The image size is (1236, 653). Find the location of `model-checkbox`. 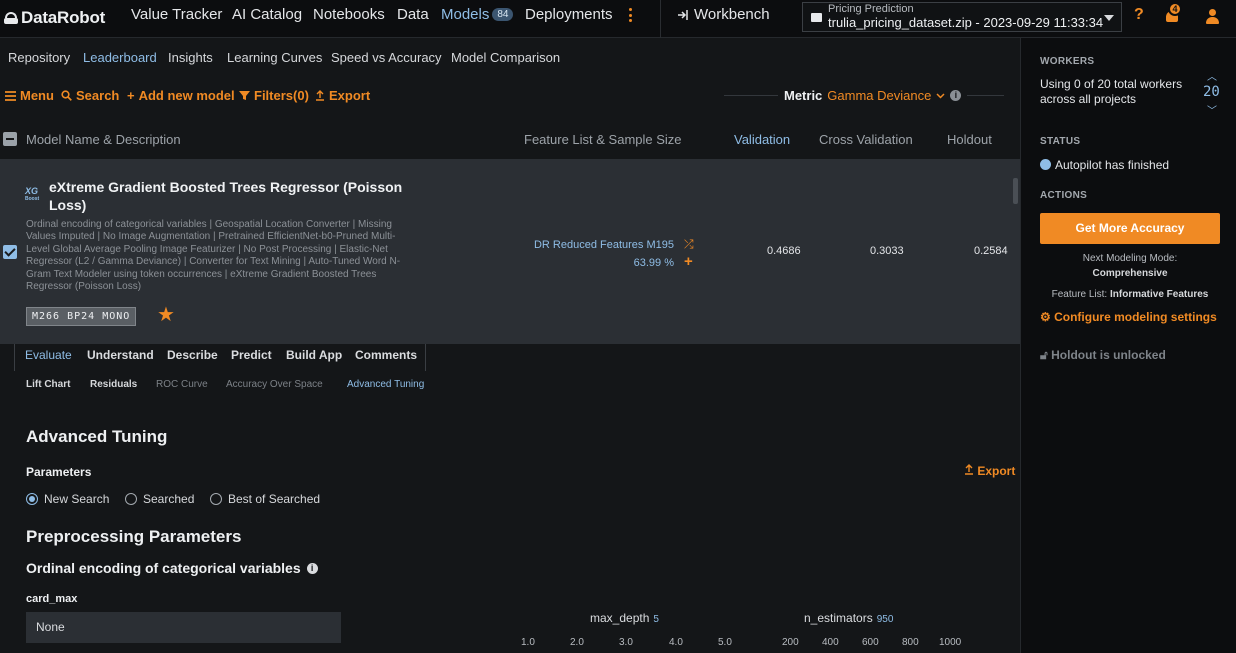

model-checkbox is located at coordinates (10, 252).